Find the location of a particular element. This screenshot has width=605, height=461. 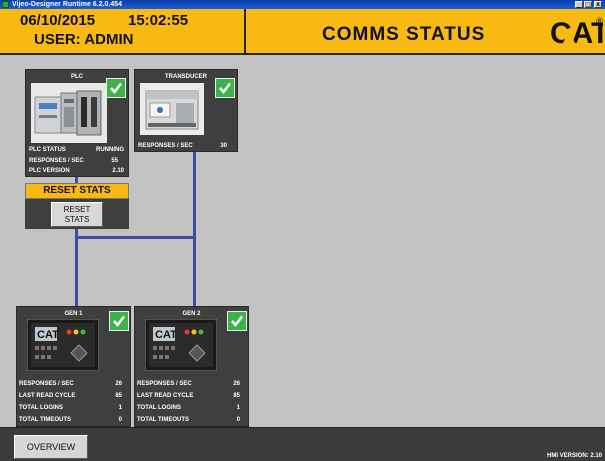

link-plc-gen1 is located at coordinates (76, 267).